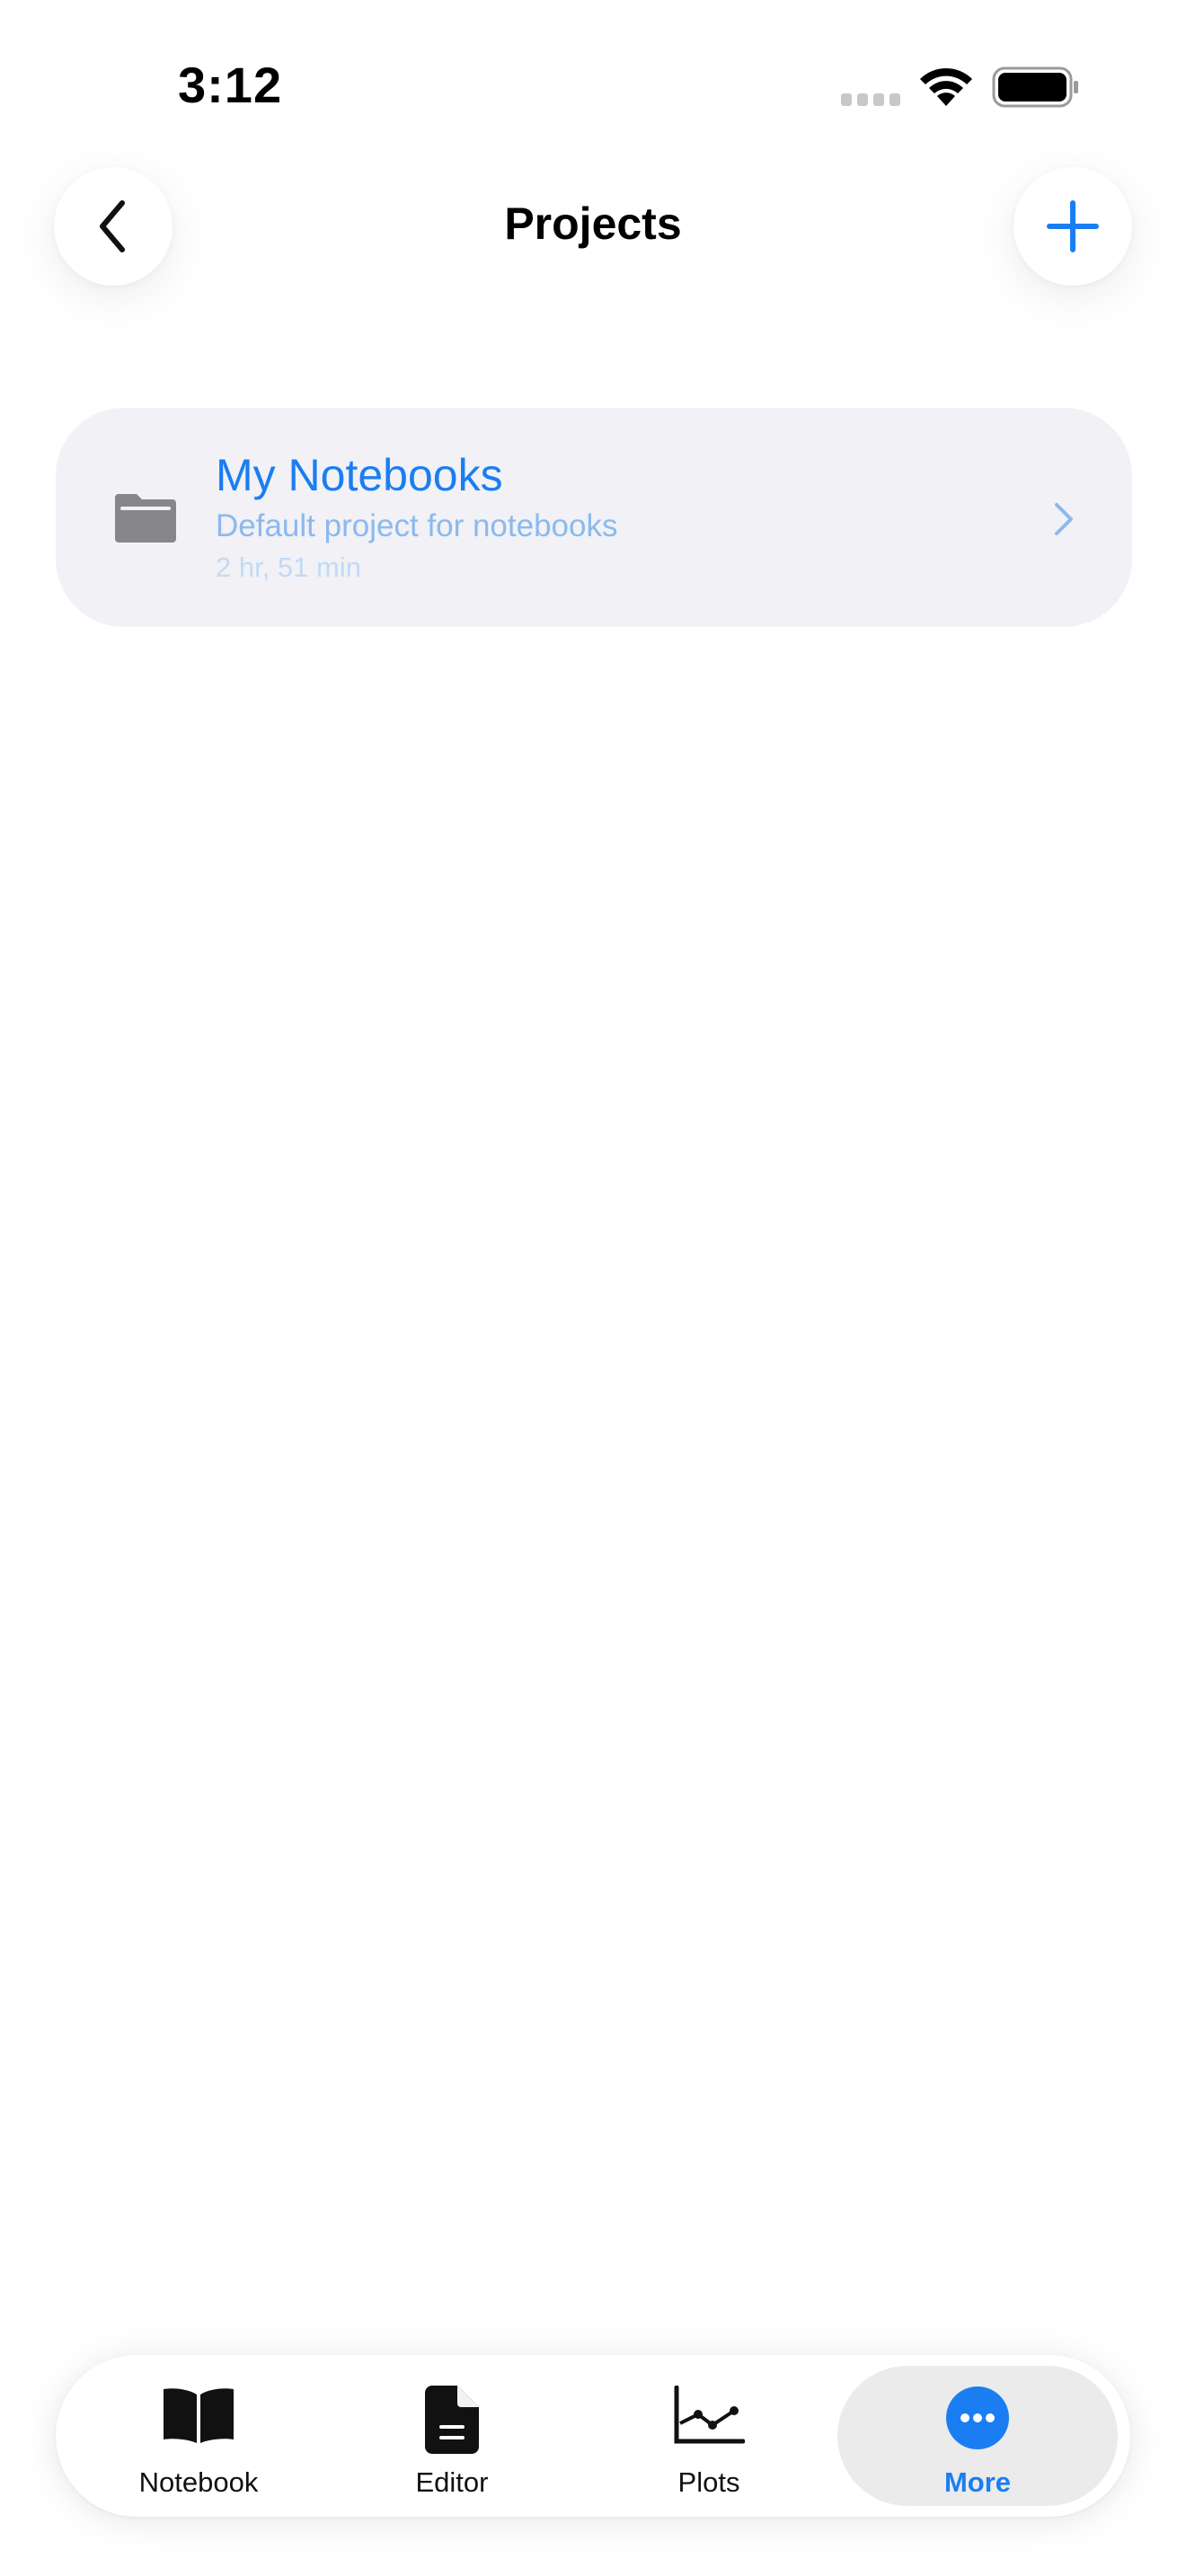 This screenshot has height=2576, width=1186. Describe the element at coordinates (230, 85) in the screenshot. I see `status-time: 3:12` at that location.